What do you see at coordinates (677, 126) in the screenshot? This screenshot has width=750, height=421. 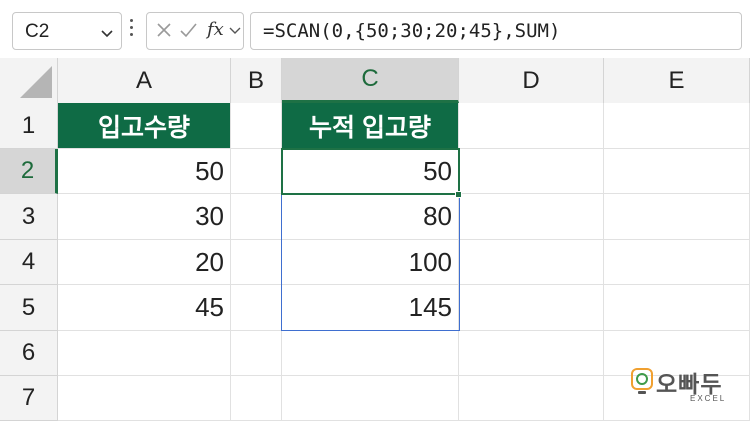 I see `cell-e1` at bounding box center [677, 126].